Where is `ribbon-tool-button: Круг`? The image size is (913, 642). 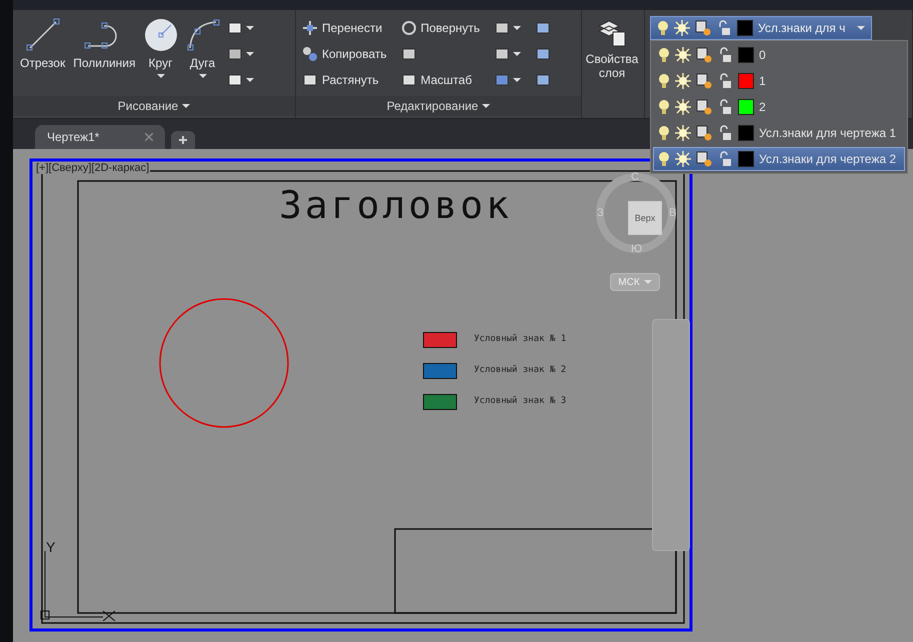 ribbon-tool-button: Круг is located at coordinates (160, 48).